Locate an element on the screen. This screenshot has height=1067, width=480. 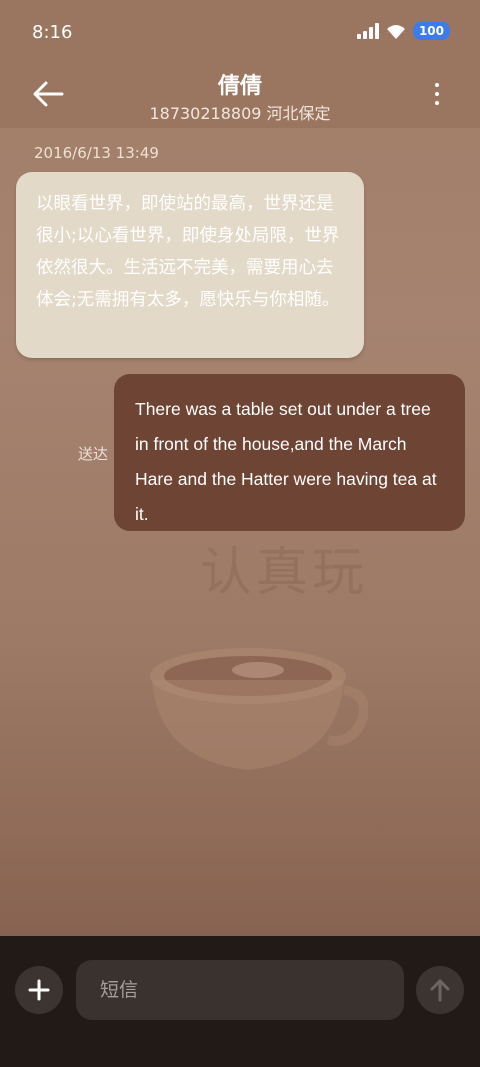
coffee-cup-decoration is located at coordinates (259, 709).